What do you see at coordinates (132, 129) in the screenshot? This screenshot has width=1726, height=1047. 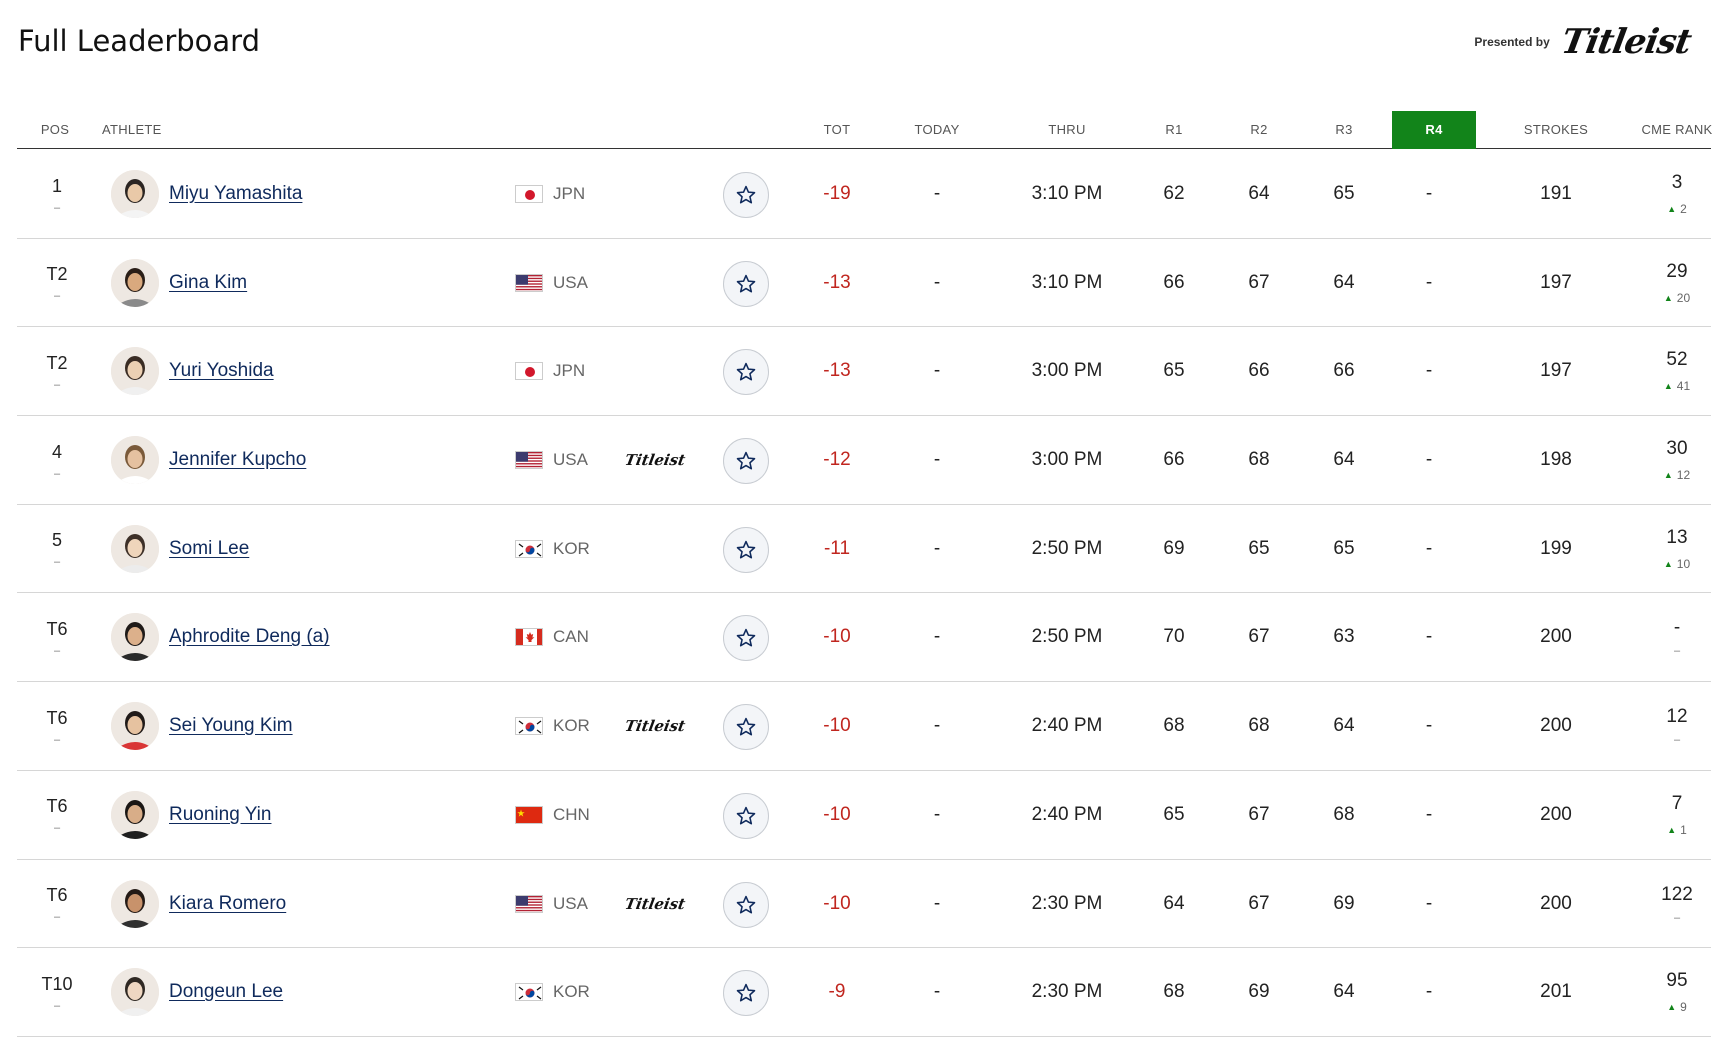 I see `col-athlete: ATHLETE` at bounding box center [132, 129].